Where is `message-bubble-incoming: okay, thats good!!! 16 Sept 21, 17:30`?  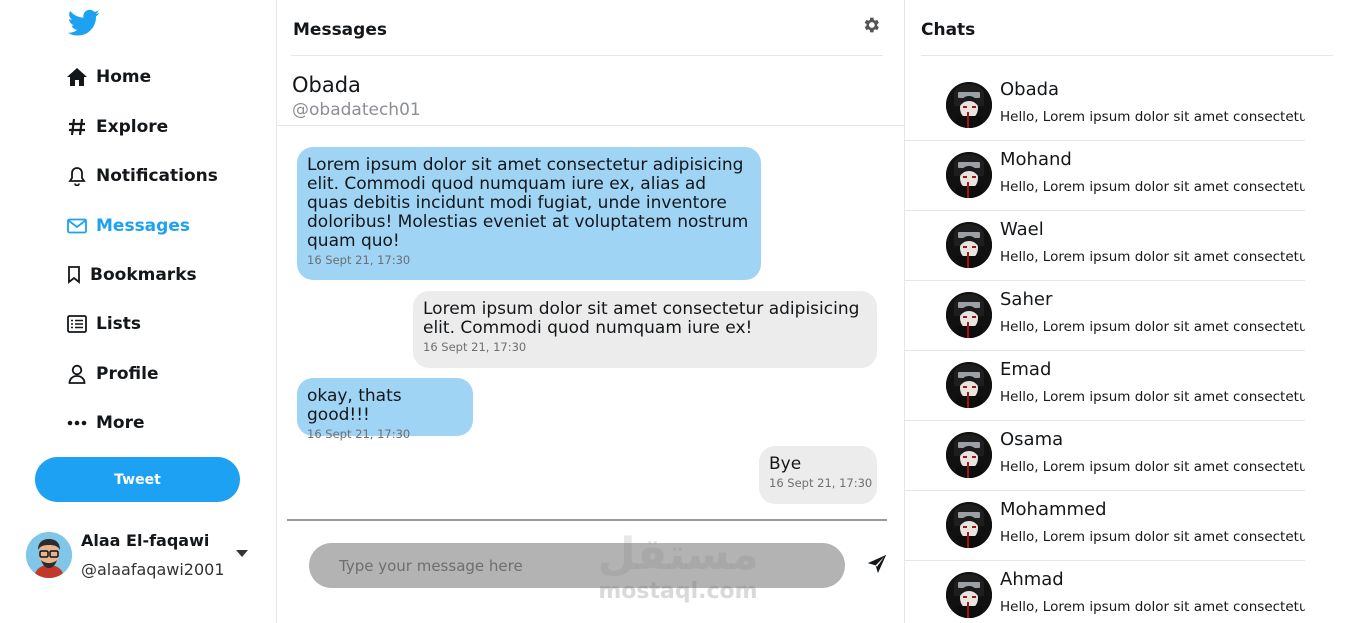
message-bubble-incoming: okay, thats good!!! 16 Sept 21, 17:30 is located at coordinates (385, 409).